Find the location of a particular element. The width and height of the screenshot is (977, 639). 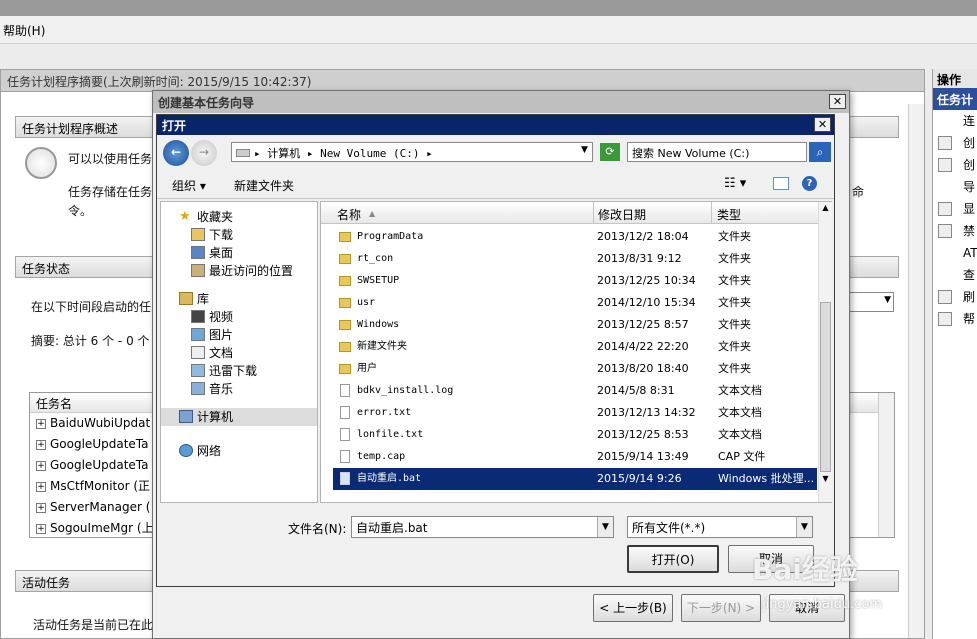

wizard-back-button: < 上一步(B) is located at coordinates (633, 608).